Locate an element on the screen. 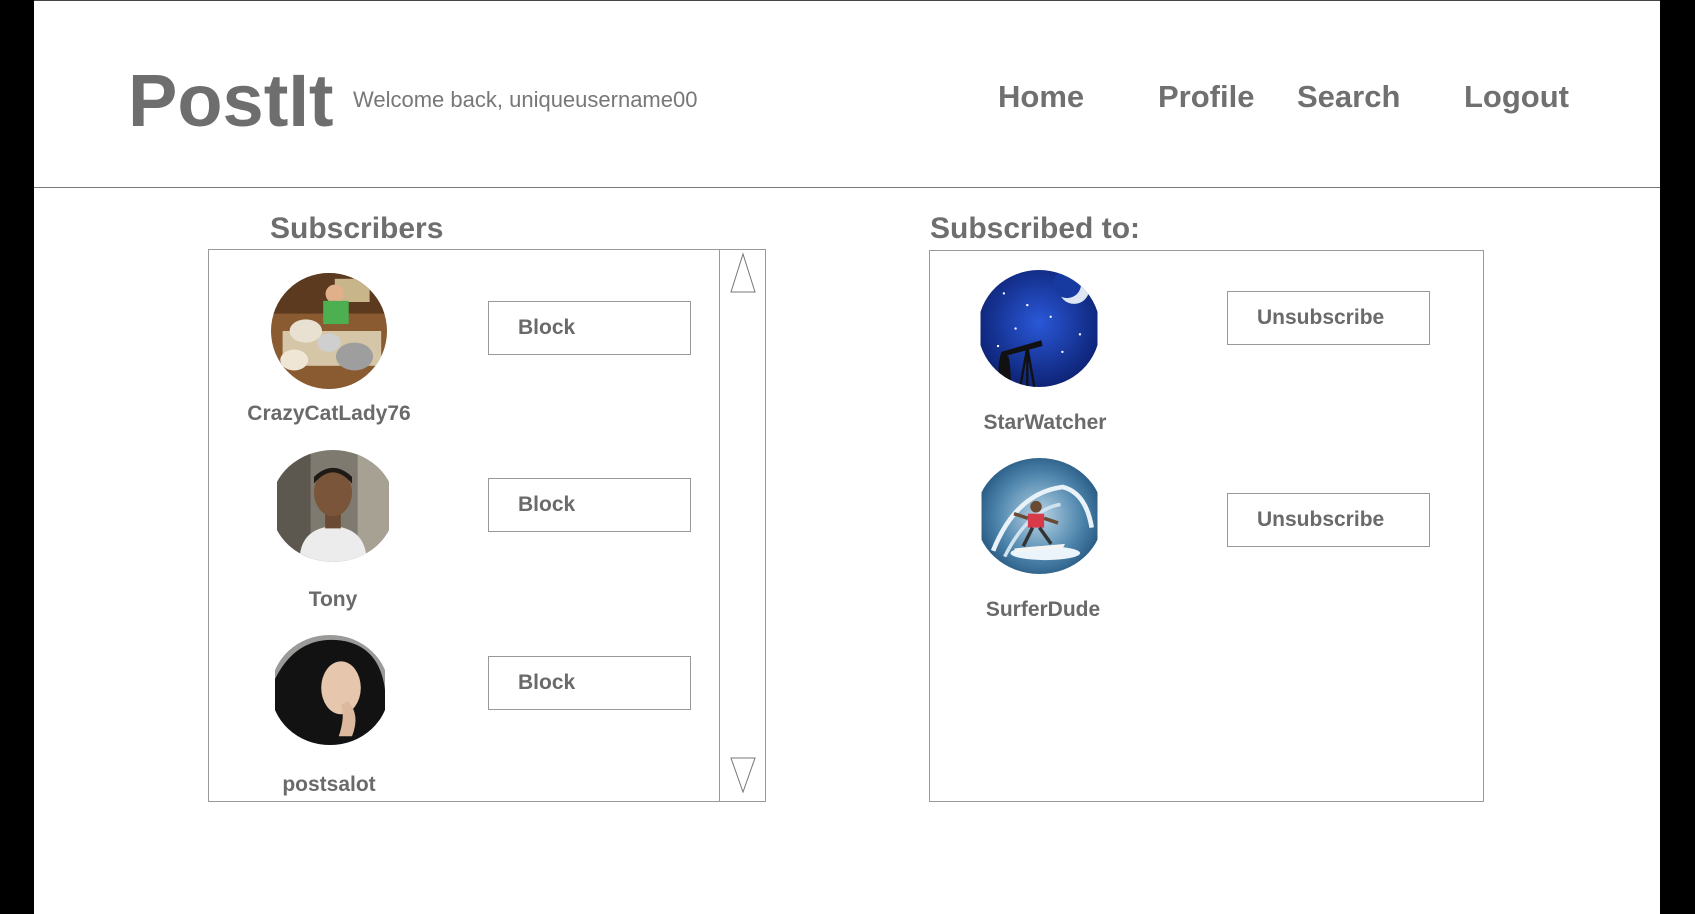  man-portrait-icon is located at coordinates (333, 506).